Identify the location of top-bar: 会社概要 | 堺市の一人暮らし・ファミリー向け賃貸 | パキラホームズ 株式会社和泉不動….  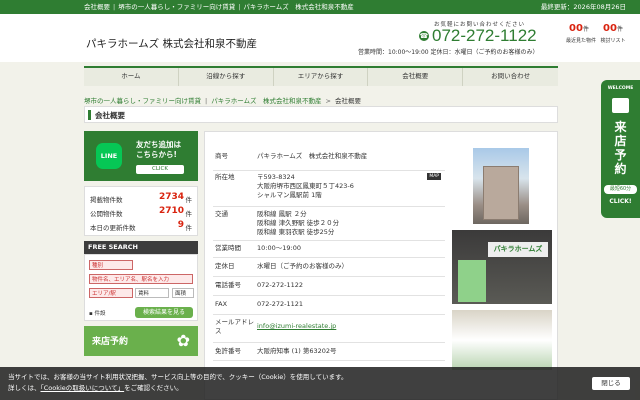
(320, 7).